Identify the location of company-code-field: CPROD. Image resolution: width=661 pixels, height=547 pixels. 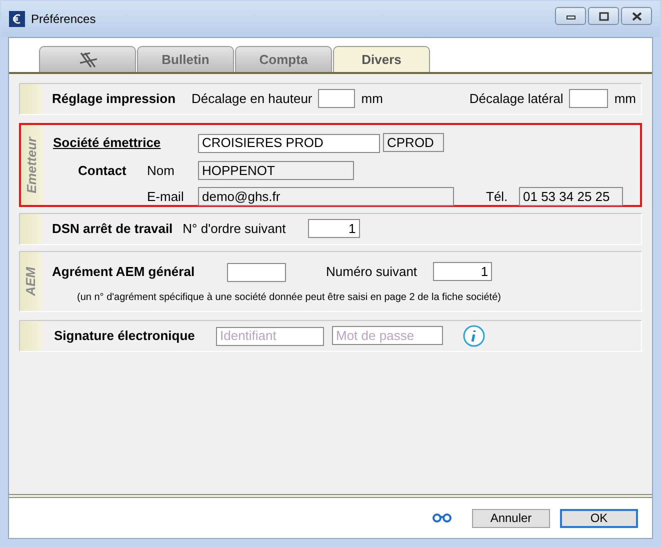
(413, 142).